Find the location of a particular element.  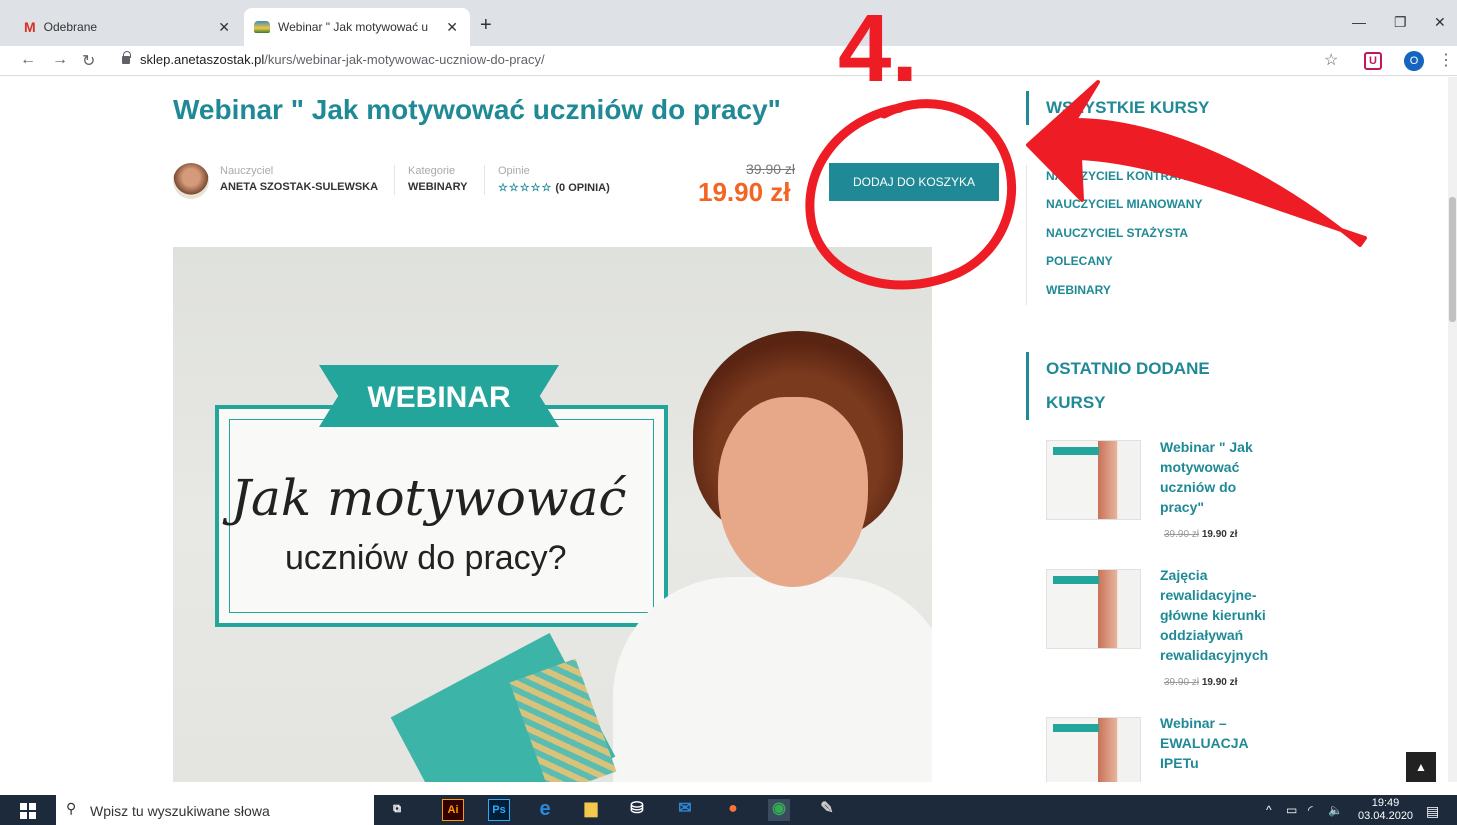

teacher-avatar is located at coordinates (191, 181).